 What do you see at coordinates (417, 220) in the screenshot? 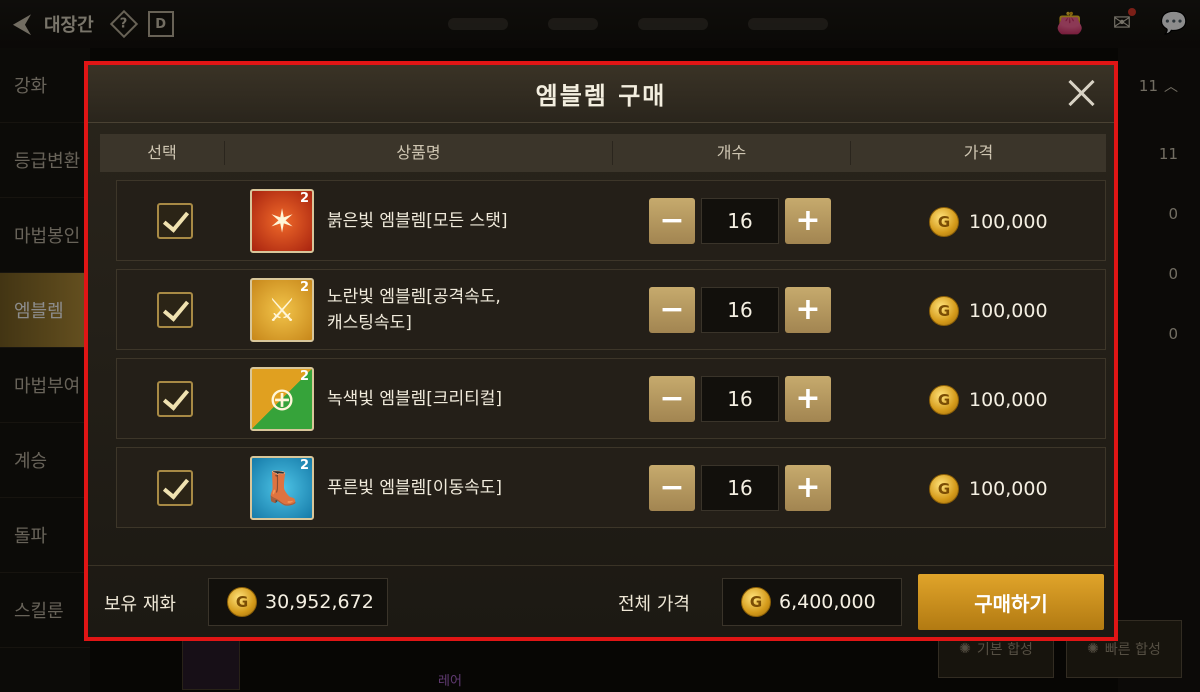
I see `item-name: 붉은빛 엠블렘[모든 스탯]` at bounding box center [417, 220].